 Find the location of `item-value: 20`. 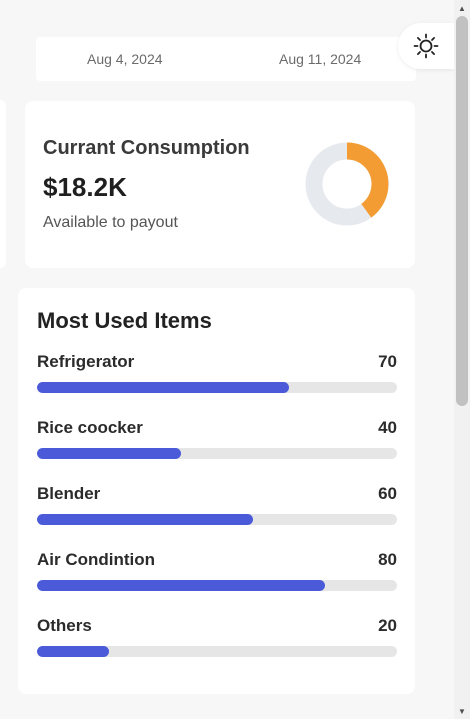

item-value: 20 is located at coordinates (387, 625).